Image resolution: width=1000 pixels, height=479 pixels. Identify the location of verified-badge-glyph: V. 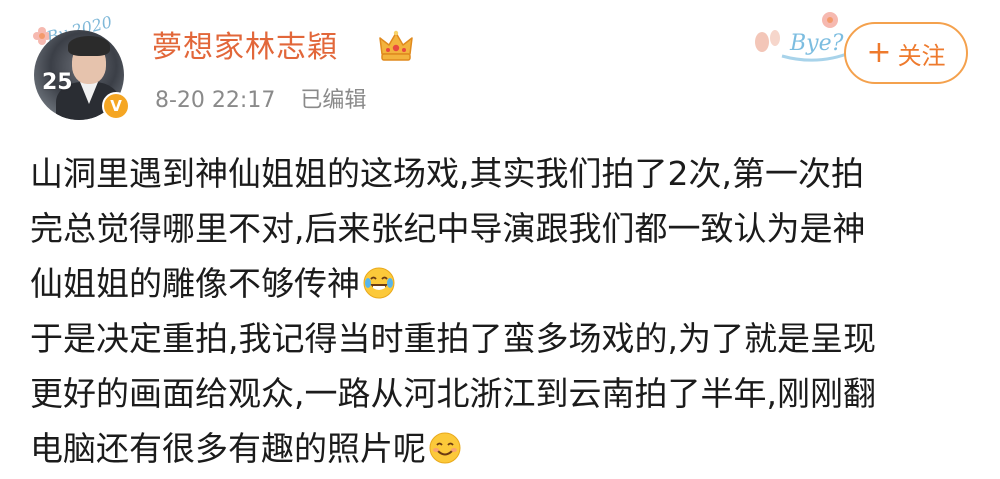
(116, 106).